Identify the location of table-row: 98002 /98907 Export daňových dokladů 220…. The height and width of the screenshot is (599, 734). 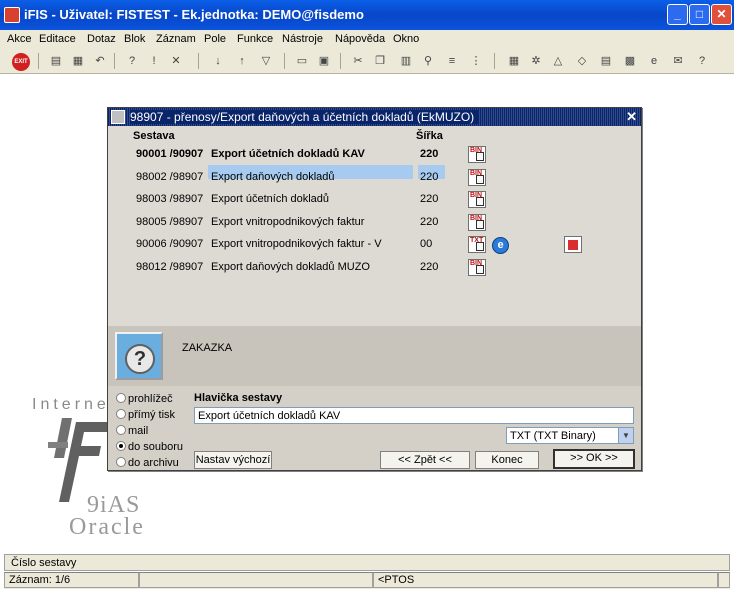
(374, 179).